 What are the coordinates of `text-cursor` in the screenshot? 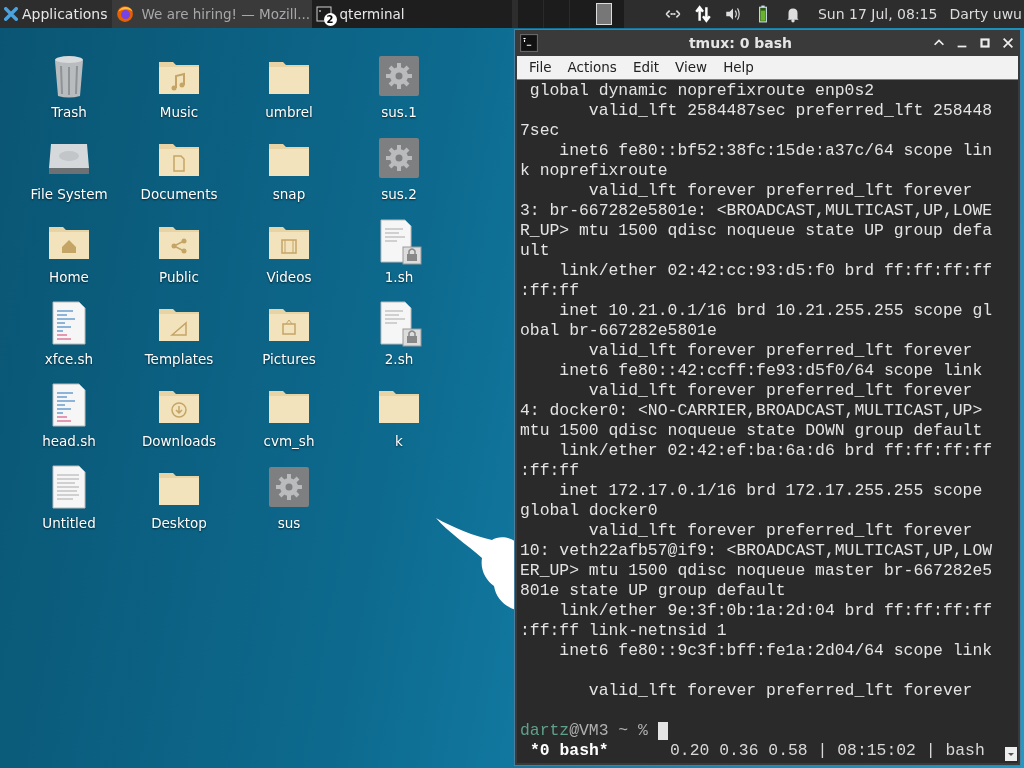 It's located at (662, 731).